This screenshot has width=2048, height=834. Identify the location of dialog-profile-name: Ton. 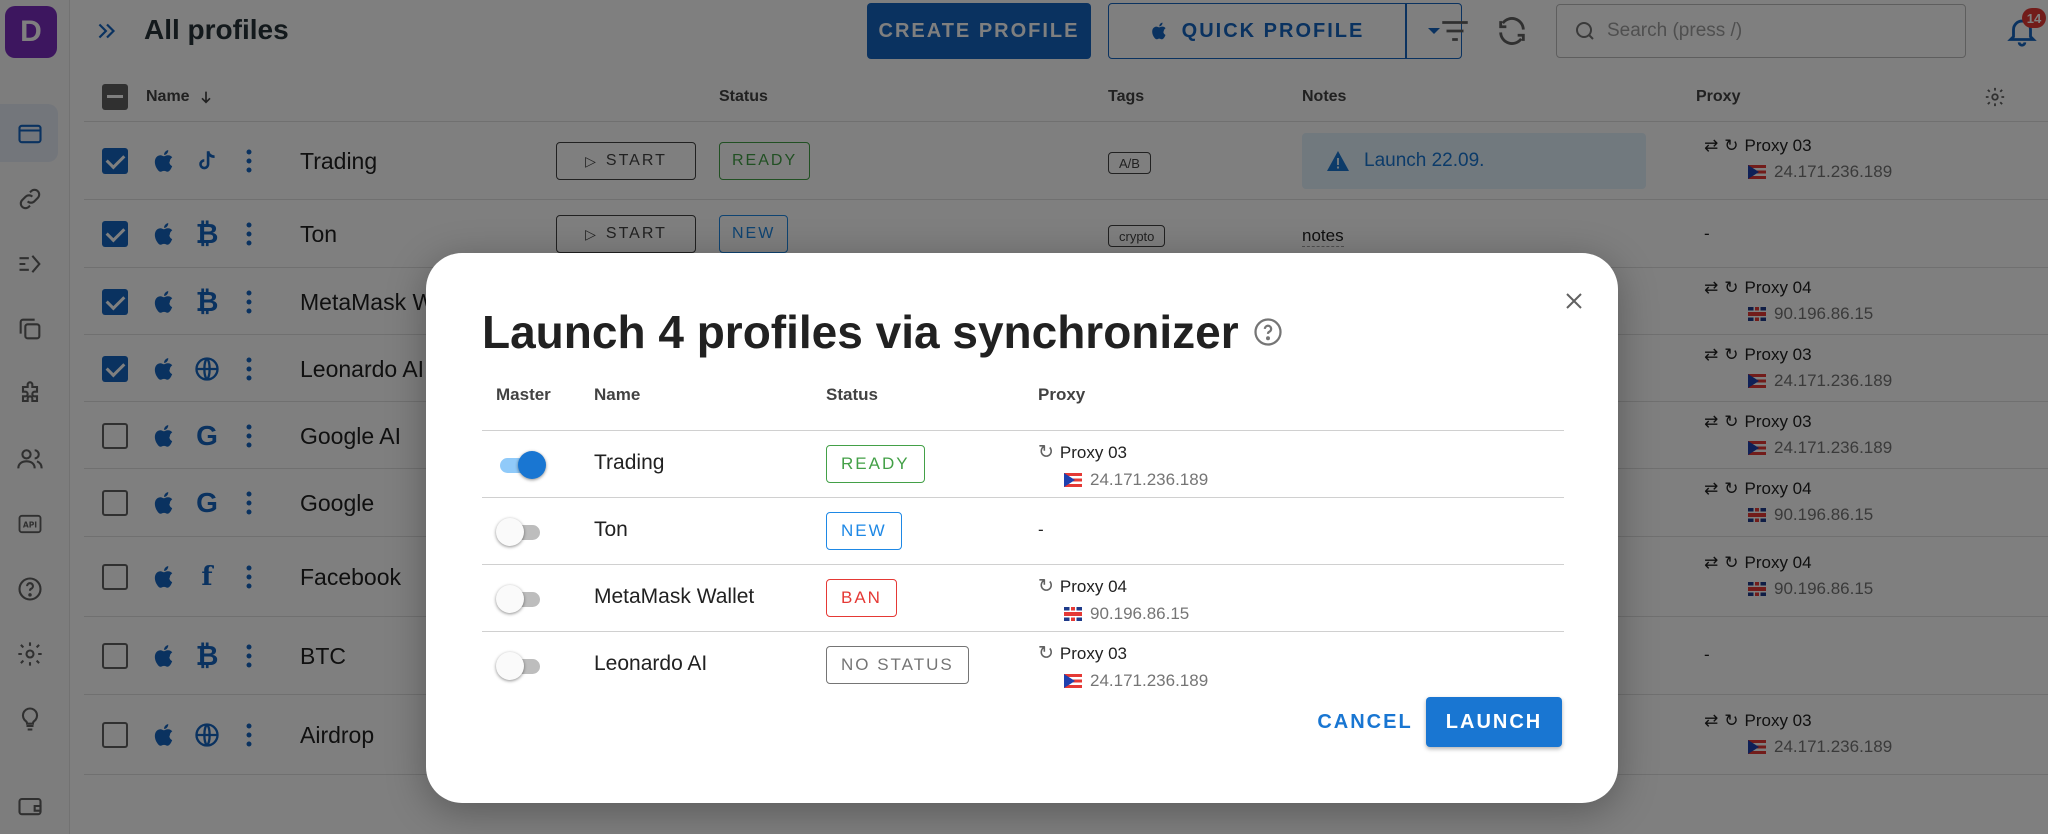
(611, 529).